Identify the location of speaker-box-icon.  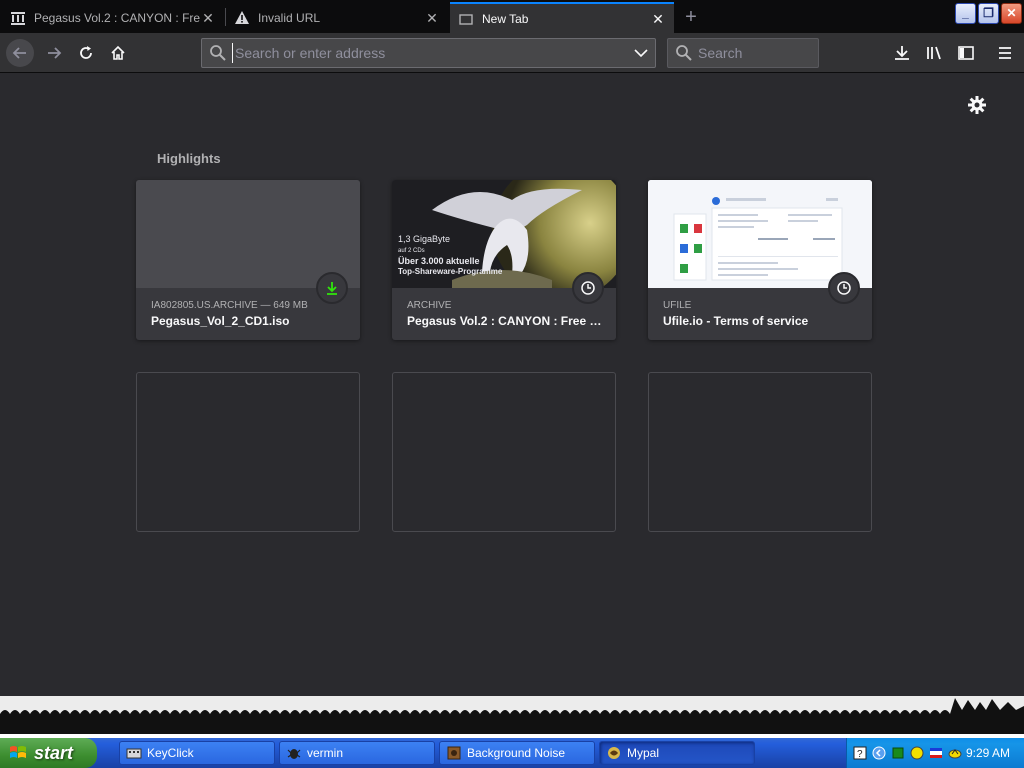
(454, 753).